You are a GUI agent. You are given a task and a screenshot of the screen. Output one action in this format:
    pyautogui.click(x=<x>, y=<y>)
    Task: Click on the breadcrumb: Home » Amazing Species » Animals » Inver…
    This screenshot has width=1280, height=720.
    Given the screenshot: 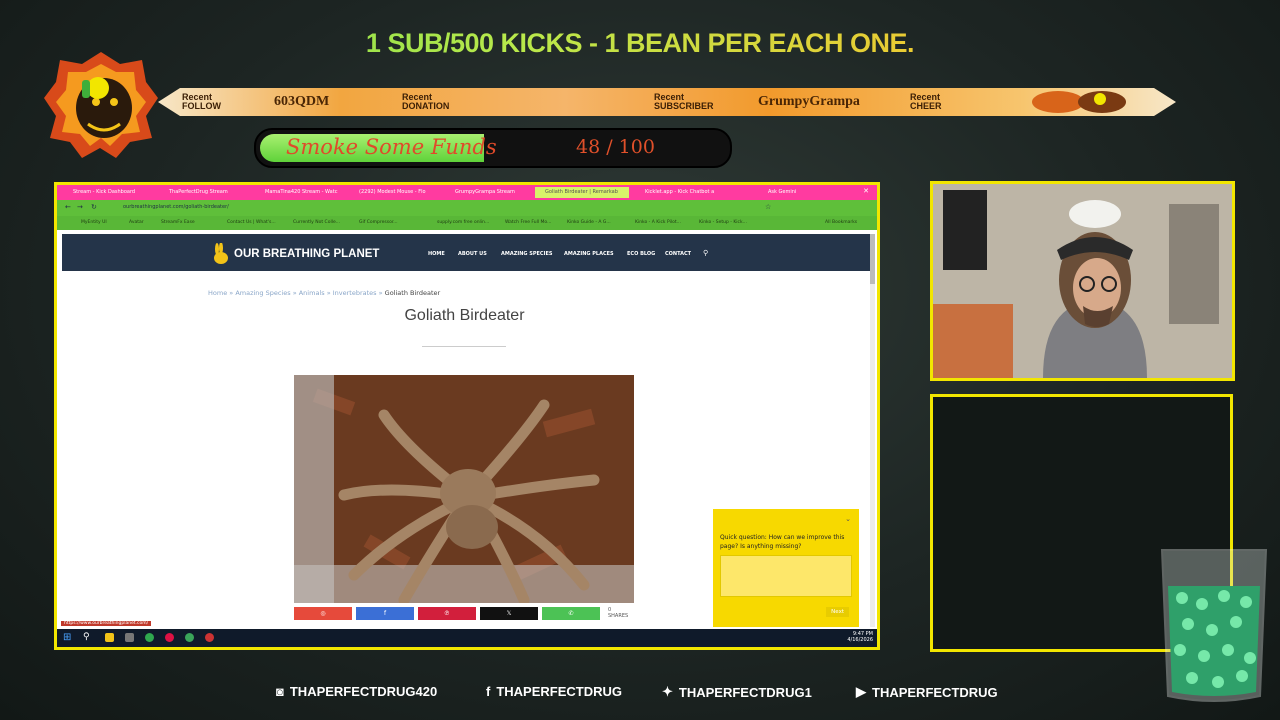 What is the action you would take?
    pyautogui.click(x=324, y=293)
    